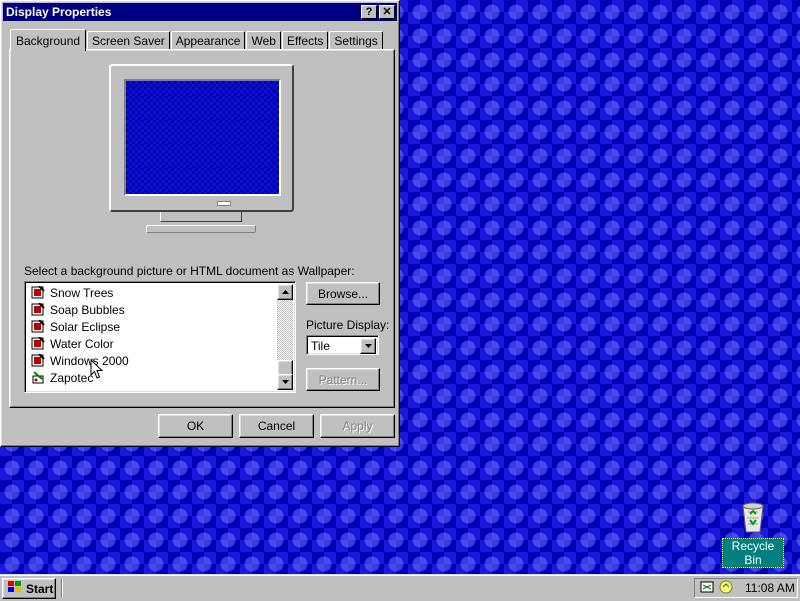  Describe the element at coordinates (770, 588) in the screenshot. I see `clock: 11:08 AM` at that location.